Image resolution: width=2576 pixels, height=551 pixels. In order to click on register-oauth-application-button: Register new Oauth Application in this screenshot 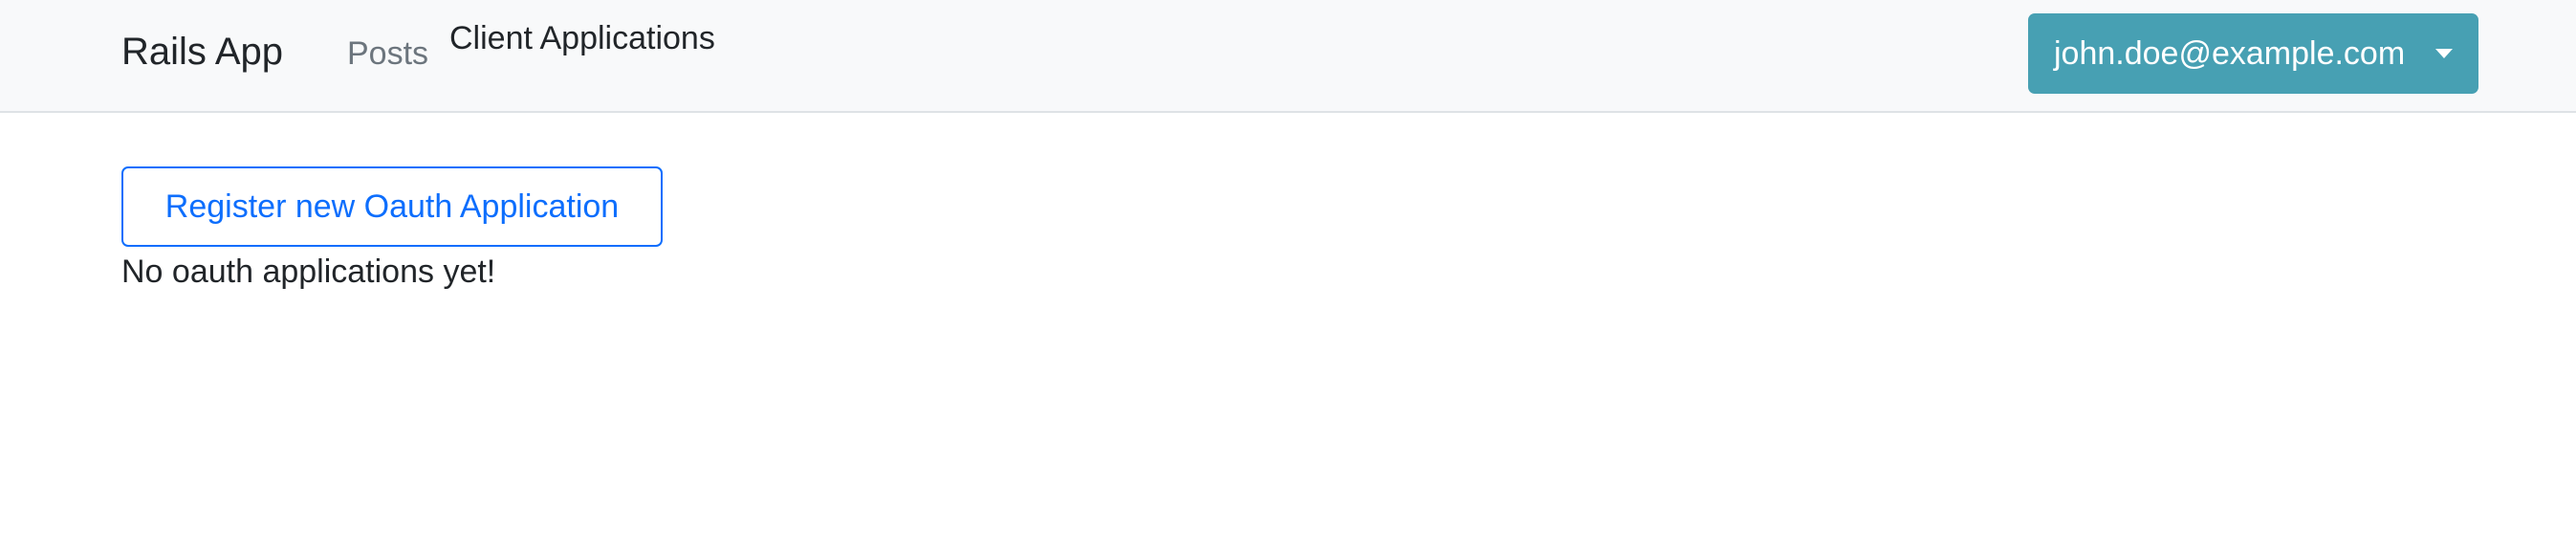, I will do `click(392, 206)`.